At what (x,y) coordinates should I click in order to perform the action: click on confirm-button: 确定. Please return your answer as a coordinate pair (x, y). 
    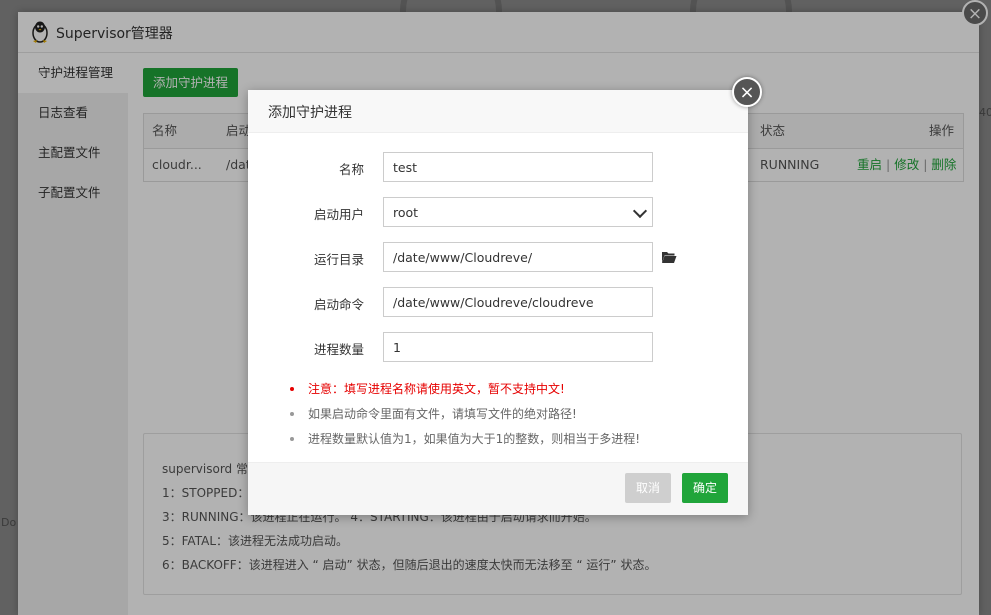
    Looking at the image, I should click on (705, 488).